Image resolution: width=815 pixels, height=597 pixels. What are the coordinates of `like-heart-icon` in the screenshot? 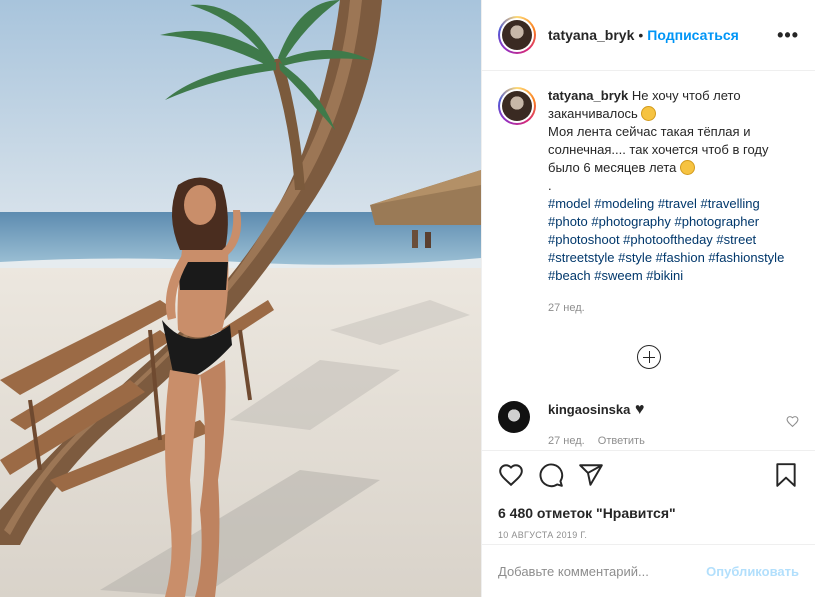 It's located at (511, 475).